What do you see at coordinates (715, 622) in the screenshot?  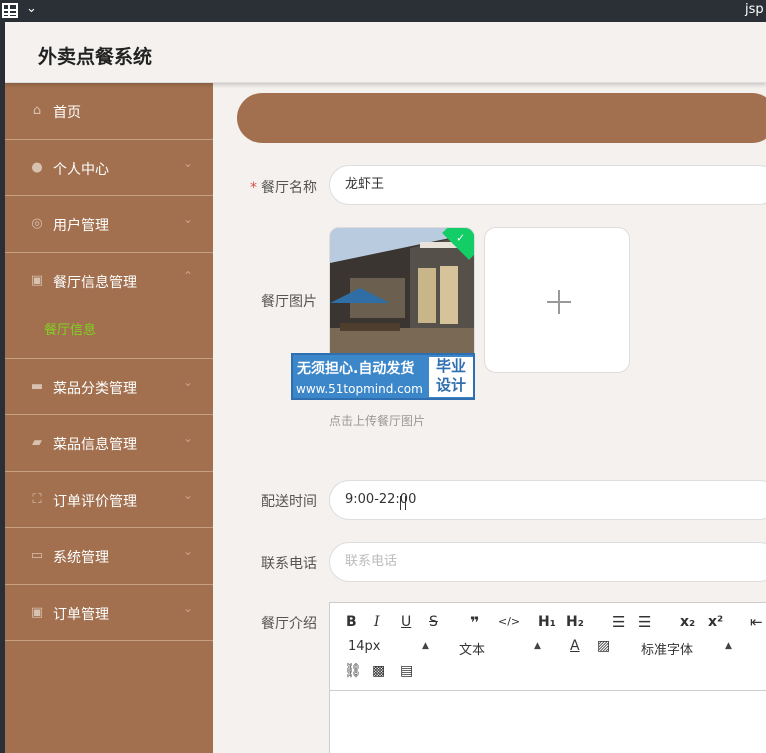 I see `superscript-icon: x²` at bounding box center [715, 622].